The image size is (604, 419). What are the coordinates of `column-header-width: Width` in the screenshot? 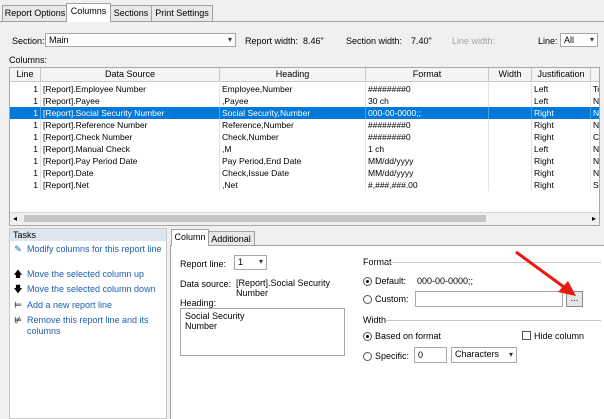 It's located at (510, 75).